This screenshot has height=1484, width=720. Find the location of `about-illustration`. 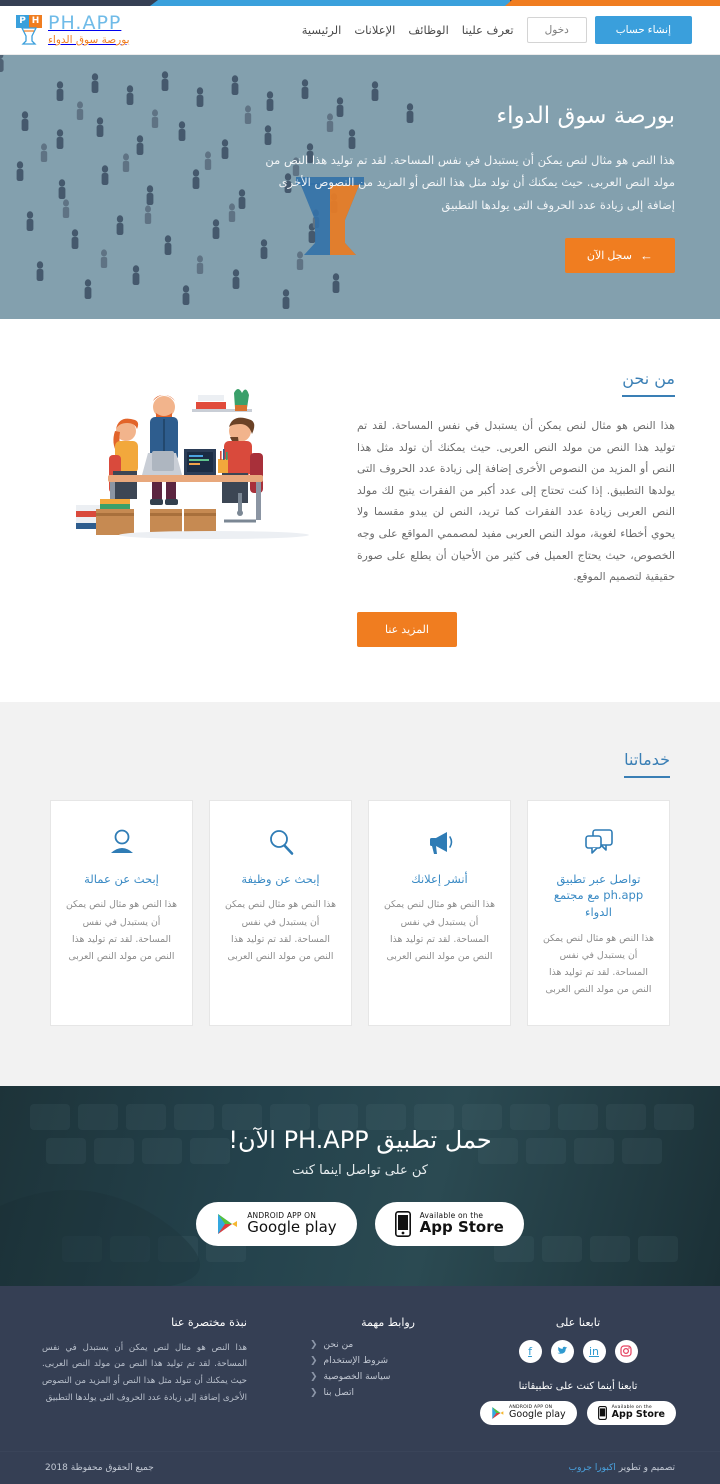

about-illustration is located at coordinates (191, 456).